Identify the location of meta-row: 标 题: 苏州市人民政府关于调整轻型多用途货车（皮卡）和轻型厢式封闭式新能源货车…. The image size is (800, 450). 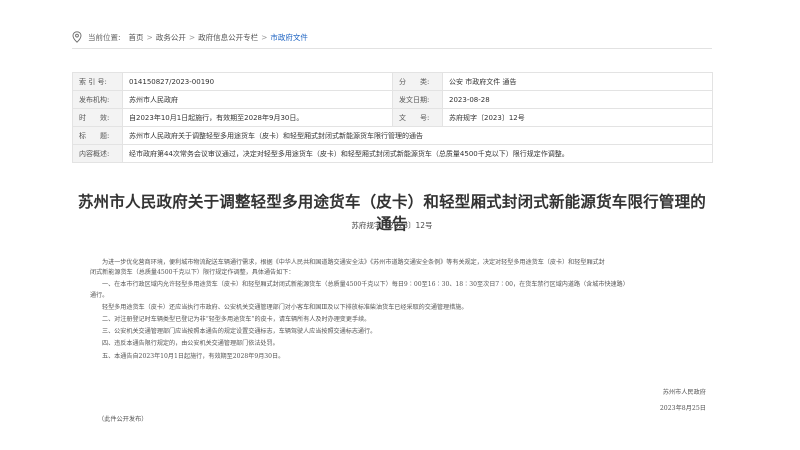
(392, 135).